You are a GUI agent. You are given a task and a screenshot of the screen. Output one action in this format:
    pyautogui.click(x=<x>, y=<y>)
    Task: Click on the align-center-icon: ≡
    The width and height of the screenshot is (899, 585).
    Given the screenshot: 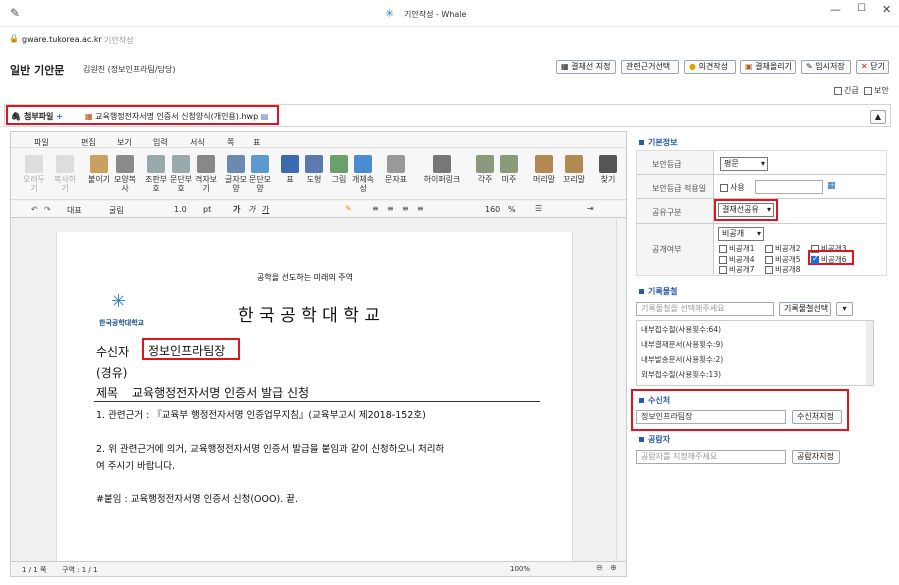 What is the action you would take?
    pyautogui.click(x=390, y=208)
    